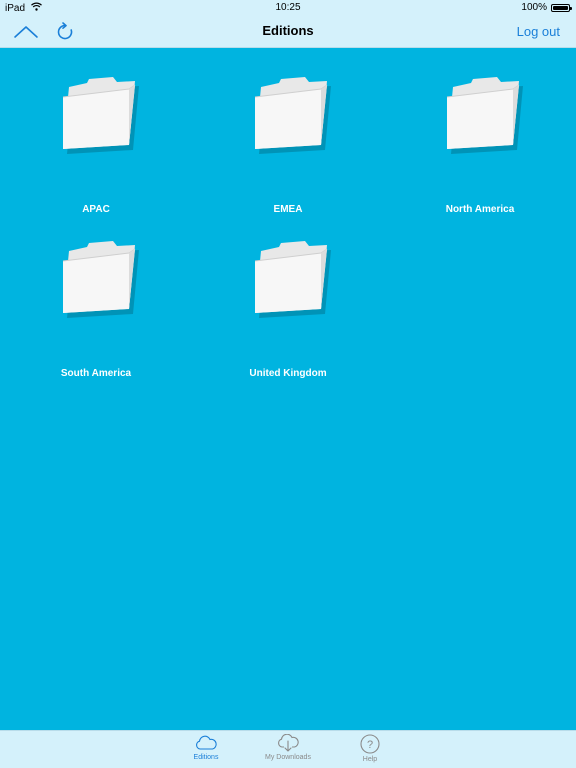 Image resolution: width=576 pixels, height=768 pixels. What do you see at coordinates (288, 373) in the screenshot?
I see `folder-label: United Kingdom` at bounding box center [288, 373].